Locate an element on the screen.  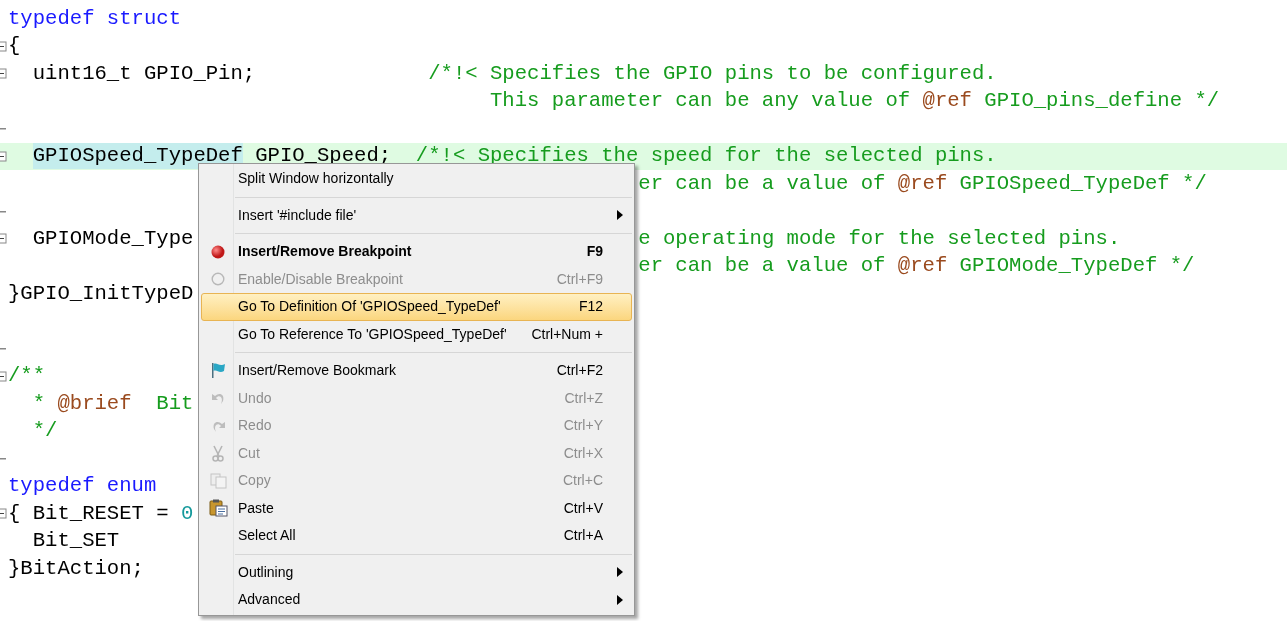
code-text: /** is located at coordinates (27, 376).